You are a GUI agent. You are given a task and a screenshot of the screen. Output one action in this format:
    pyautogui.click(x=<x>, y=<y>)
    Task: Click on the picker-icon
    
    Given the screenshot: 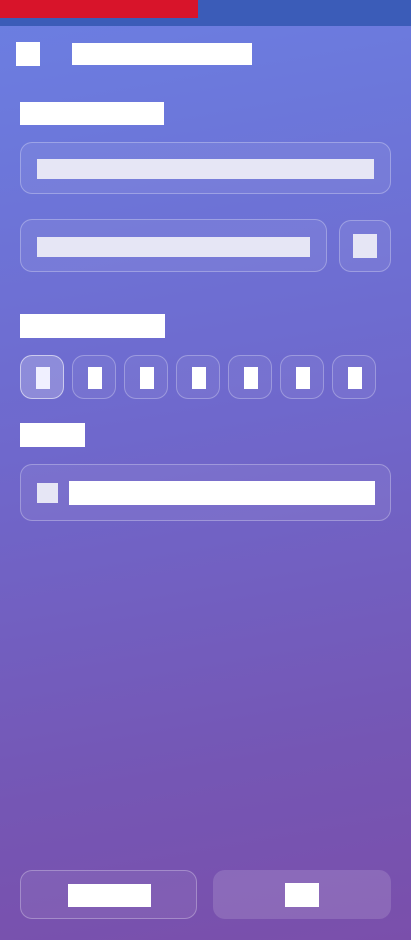 What is the action you would take?
    pyautogui.click(x=365, y=246)
    